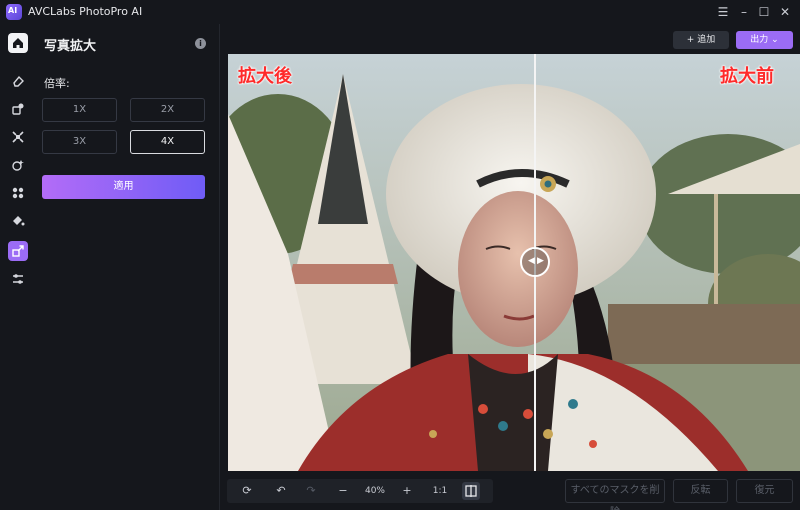 The width and height of the screenshot is (800, 510). I want to click on compare-handle: ◀ ▶, so click(535, 262).